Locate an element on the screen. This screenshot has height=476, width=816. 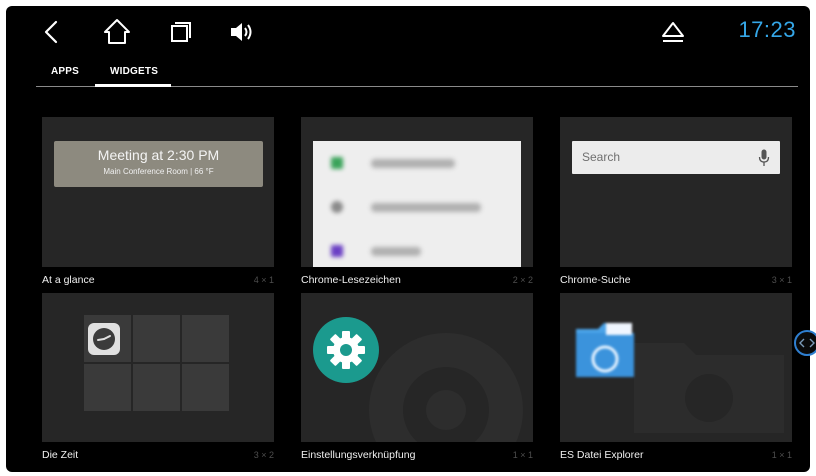
folder-watermark-icon is located at coordinates (709, 388).